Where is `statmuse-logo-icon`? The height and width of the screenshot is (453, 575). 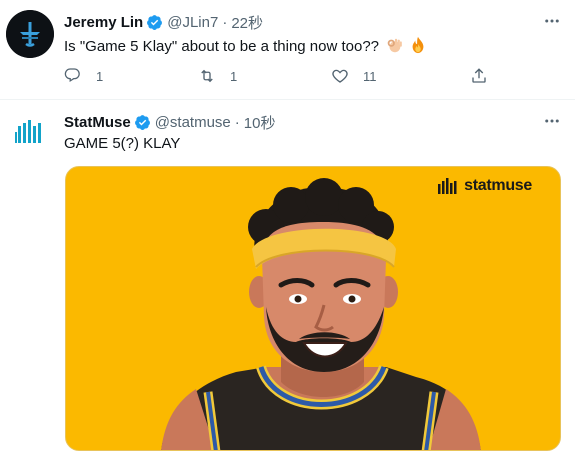
statmuse-logo-icon is located at coordinates (30, 134).